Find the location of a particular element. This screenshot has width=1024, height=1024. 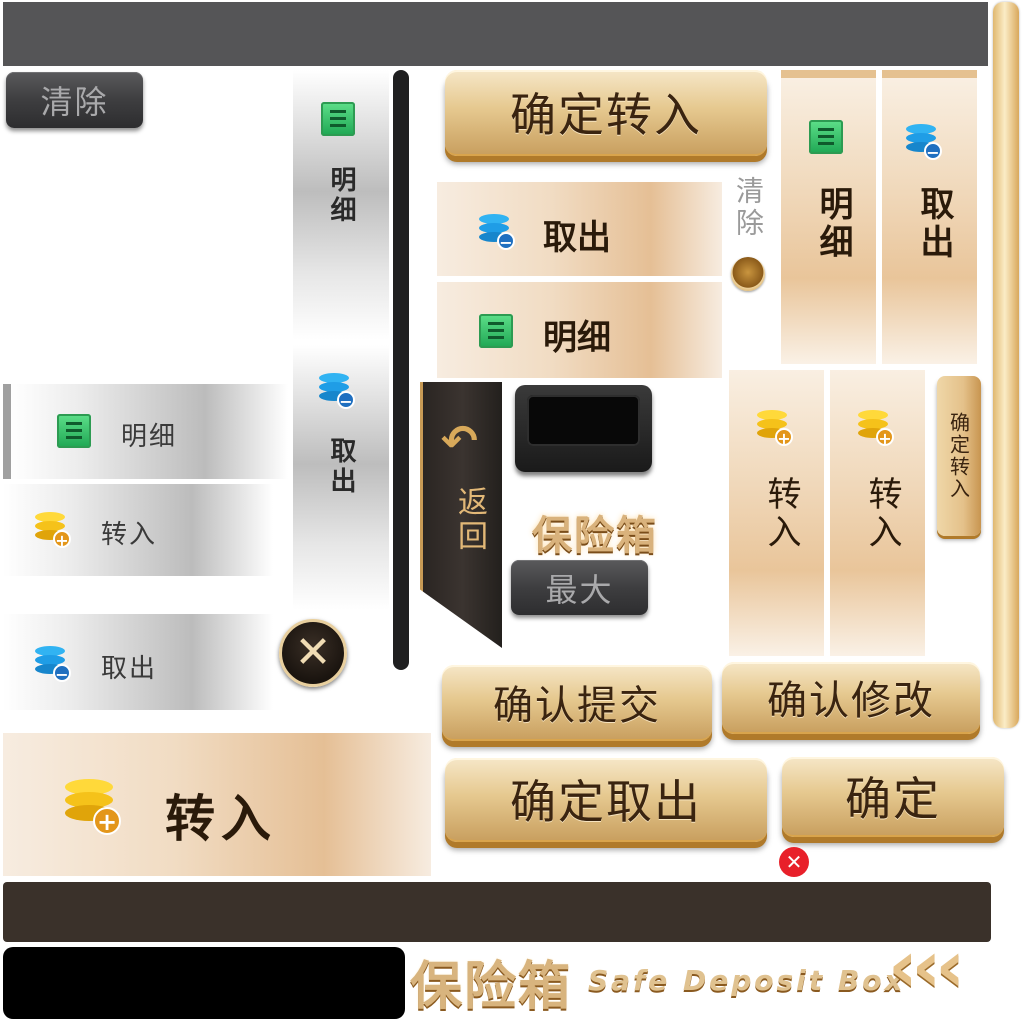

close-icon: ✕ is located at coordinates (313, 652).